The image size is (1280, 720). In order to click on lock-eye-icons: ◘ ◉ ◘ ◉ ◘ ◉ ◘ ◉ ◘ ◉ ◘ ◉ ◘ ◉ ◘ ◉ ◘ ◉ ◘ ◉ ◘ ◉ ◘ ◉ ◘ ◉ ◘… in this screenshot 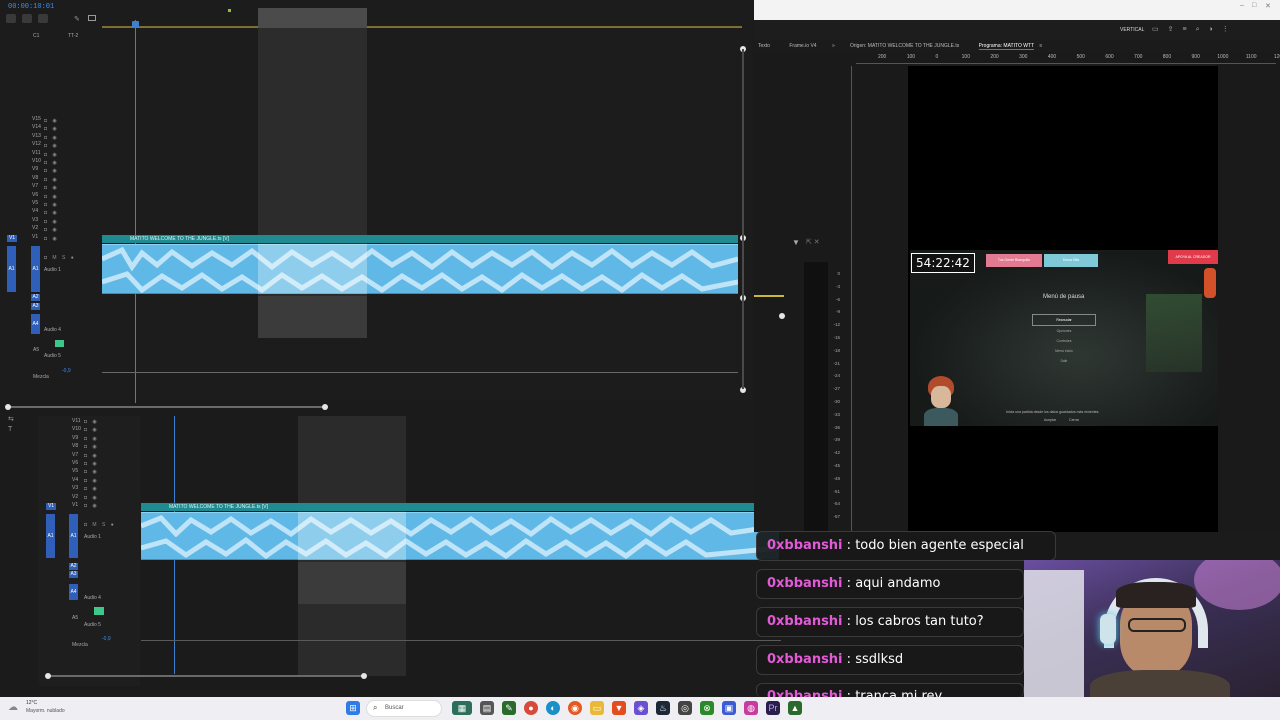, I will do `click(54, 180)`.